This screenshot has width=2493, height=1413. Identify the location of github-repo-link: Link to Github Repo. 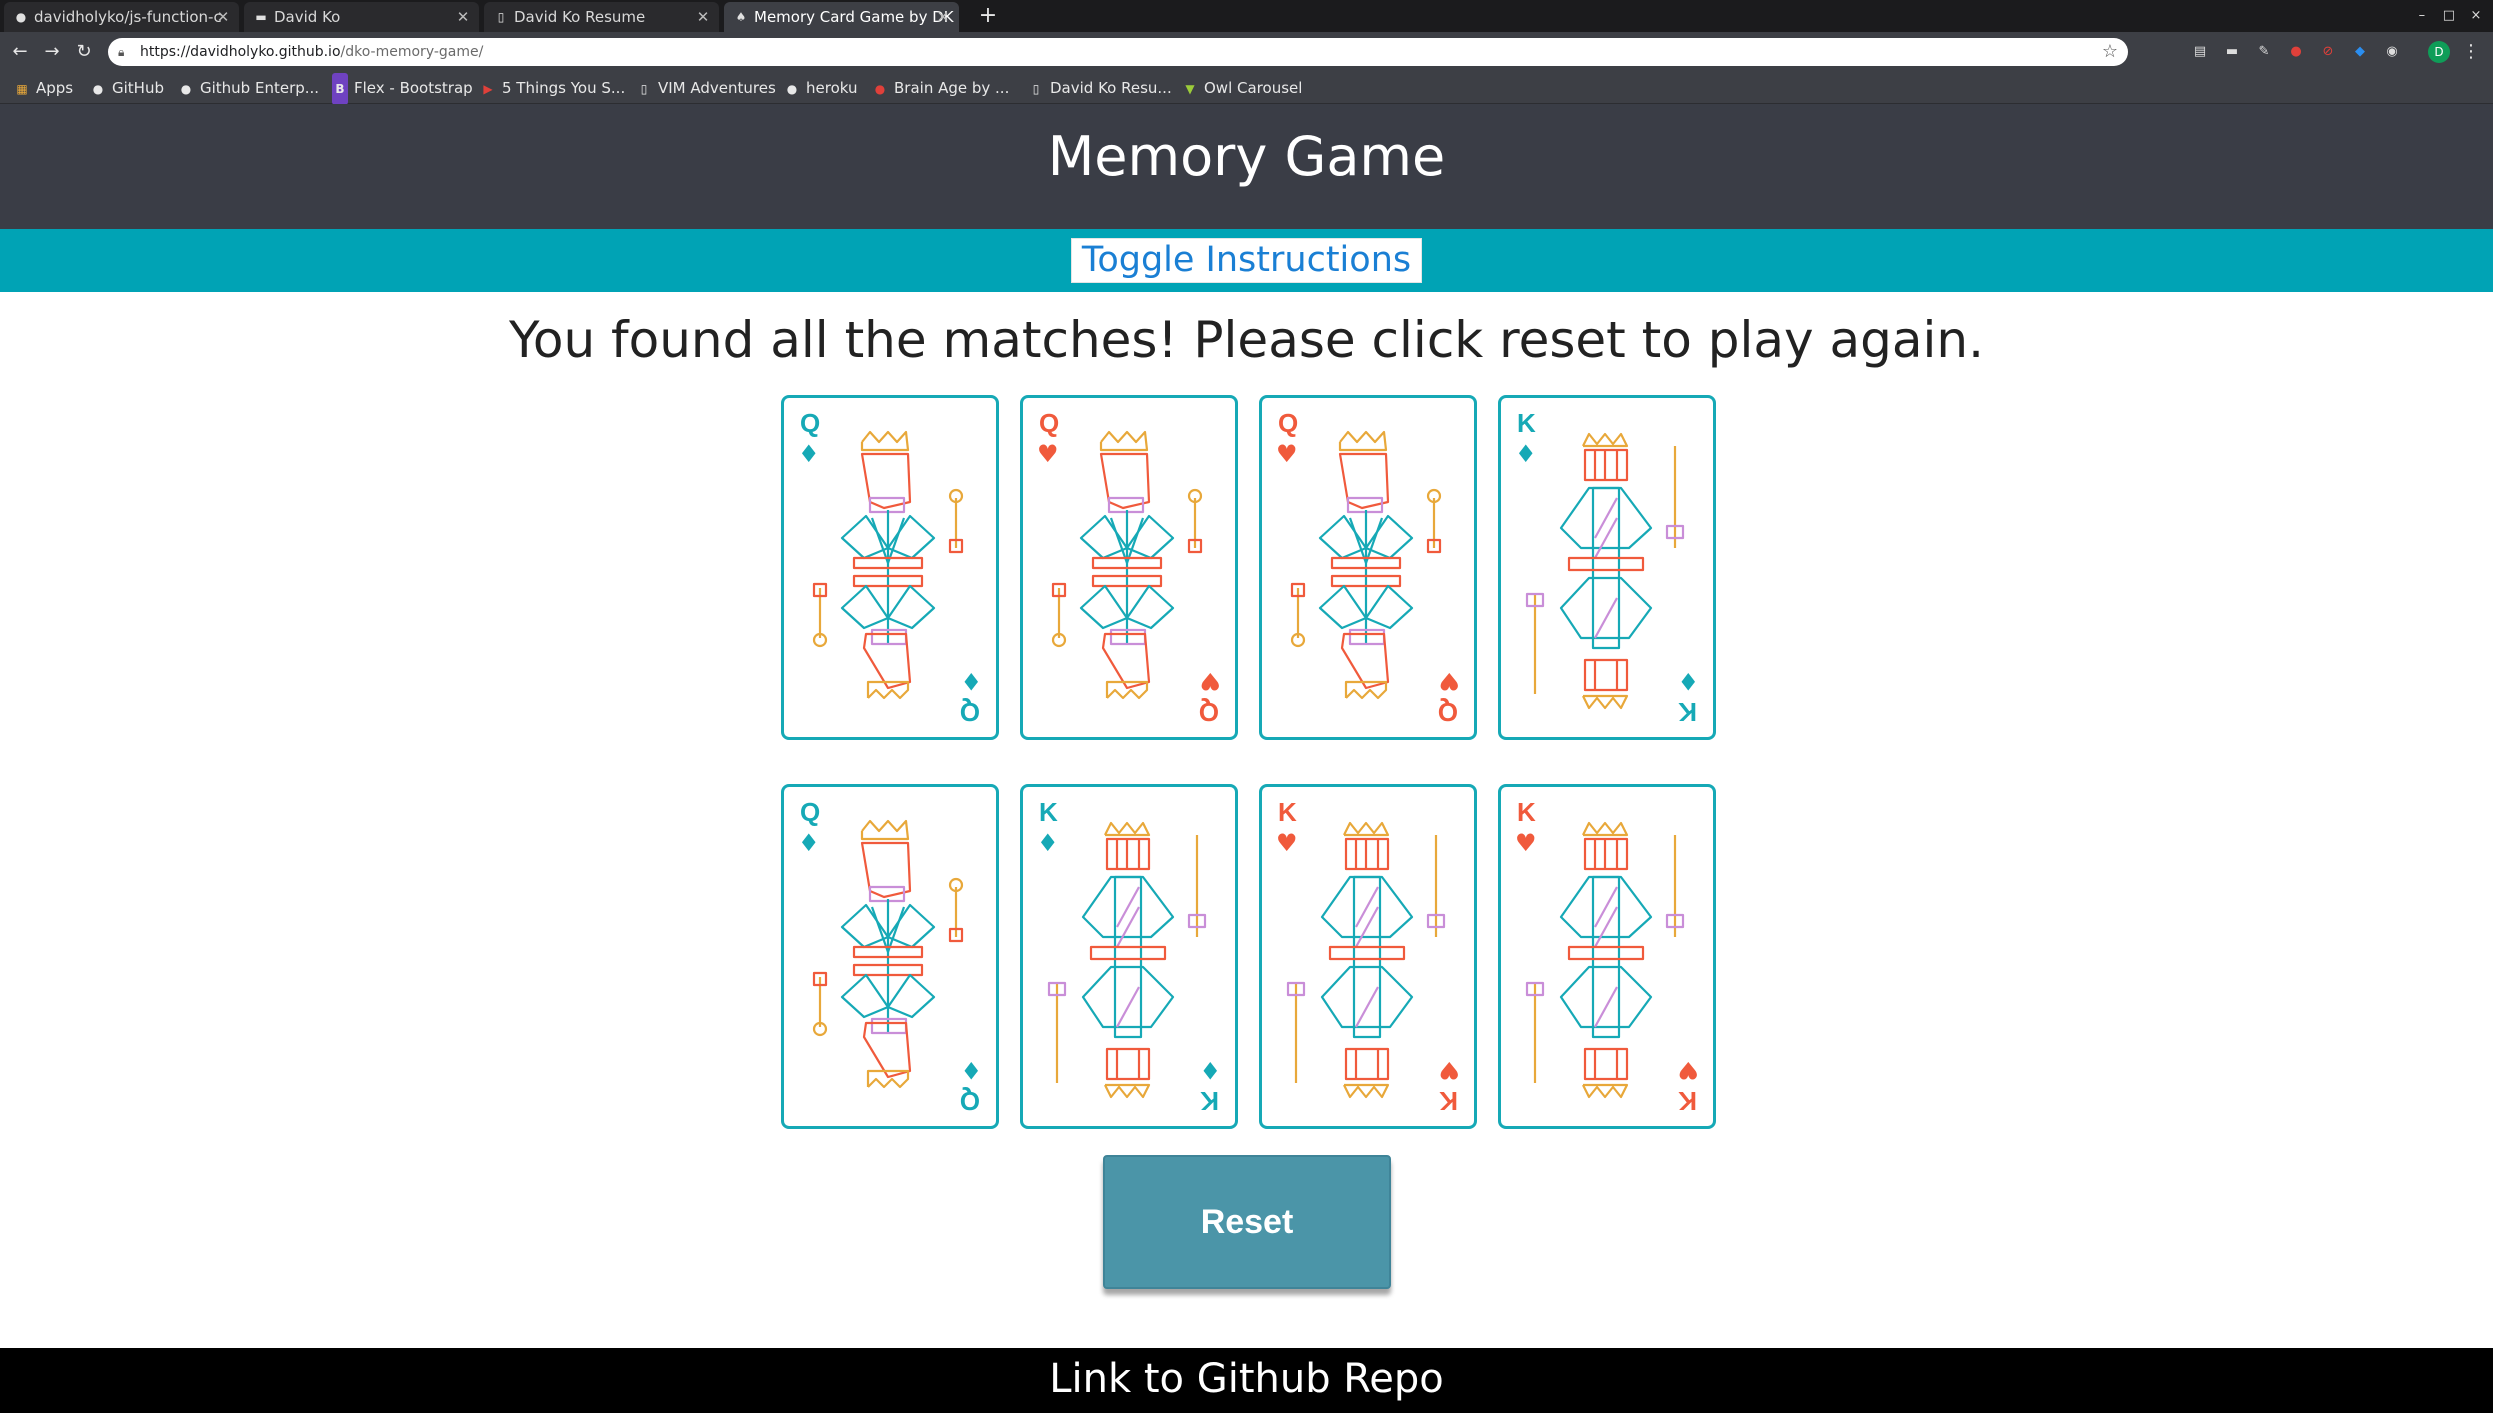
(1246, 1379).